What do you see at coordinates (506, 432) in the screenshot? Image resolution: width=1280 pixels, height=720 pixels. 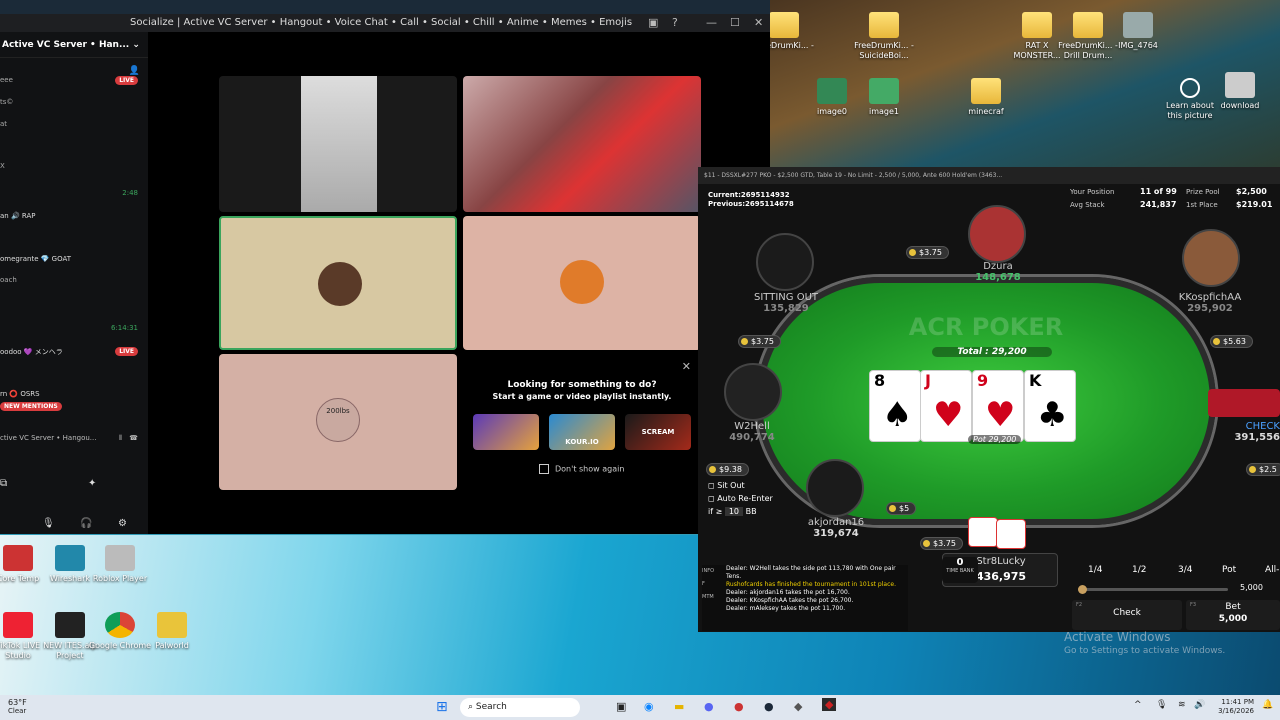 I see `activity-tile` at bounding box center [506, 432].